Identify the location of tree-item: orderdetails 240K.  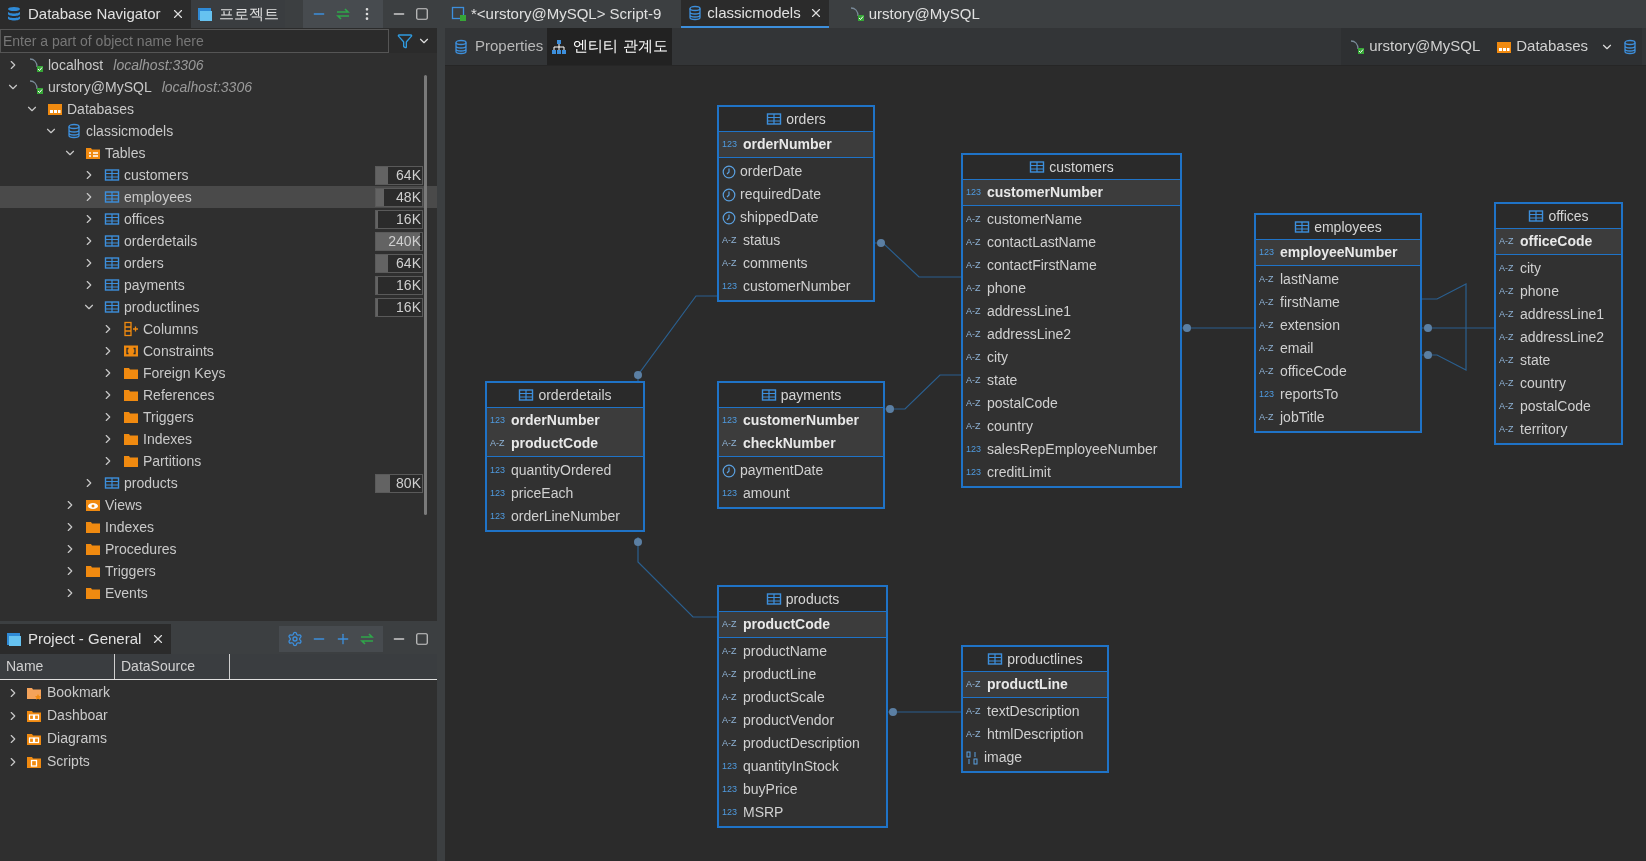
(218, 241).